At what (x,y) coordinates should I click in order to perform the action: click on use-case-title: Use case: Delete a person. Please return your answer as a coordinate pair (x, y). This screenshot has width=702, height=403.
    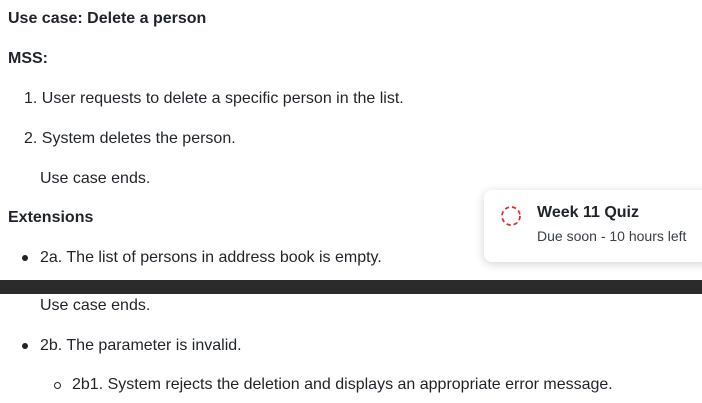
    Looking at the image, I should click on (107, 18).